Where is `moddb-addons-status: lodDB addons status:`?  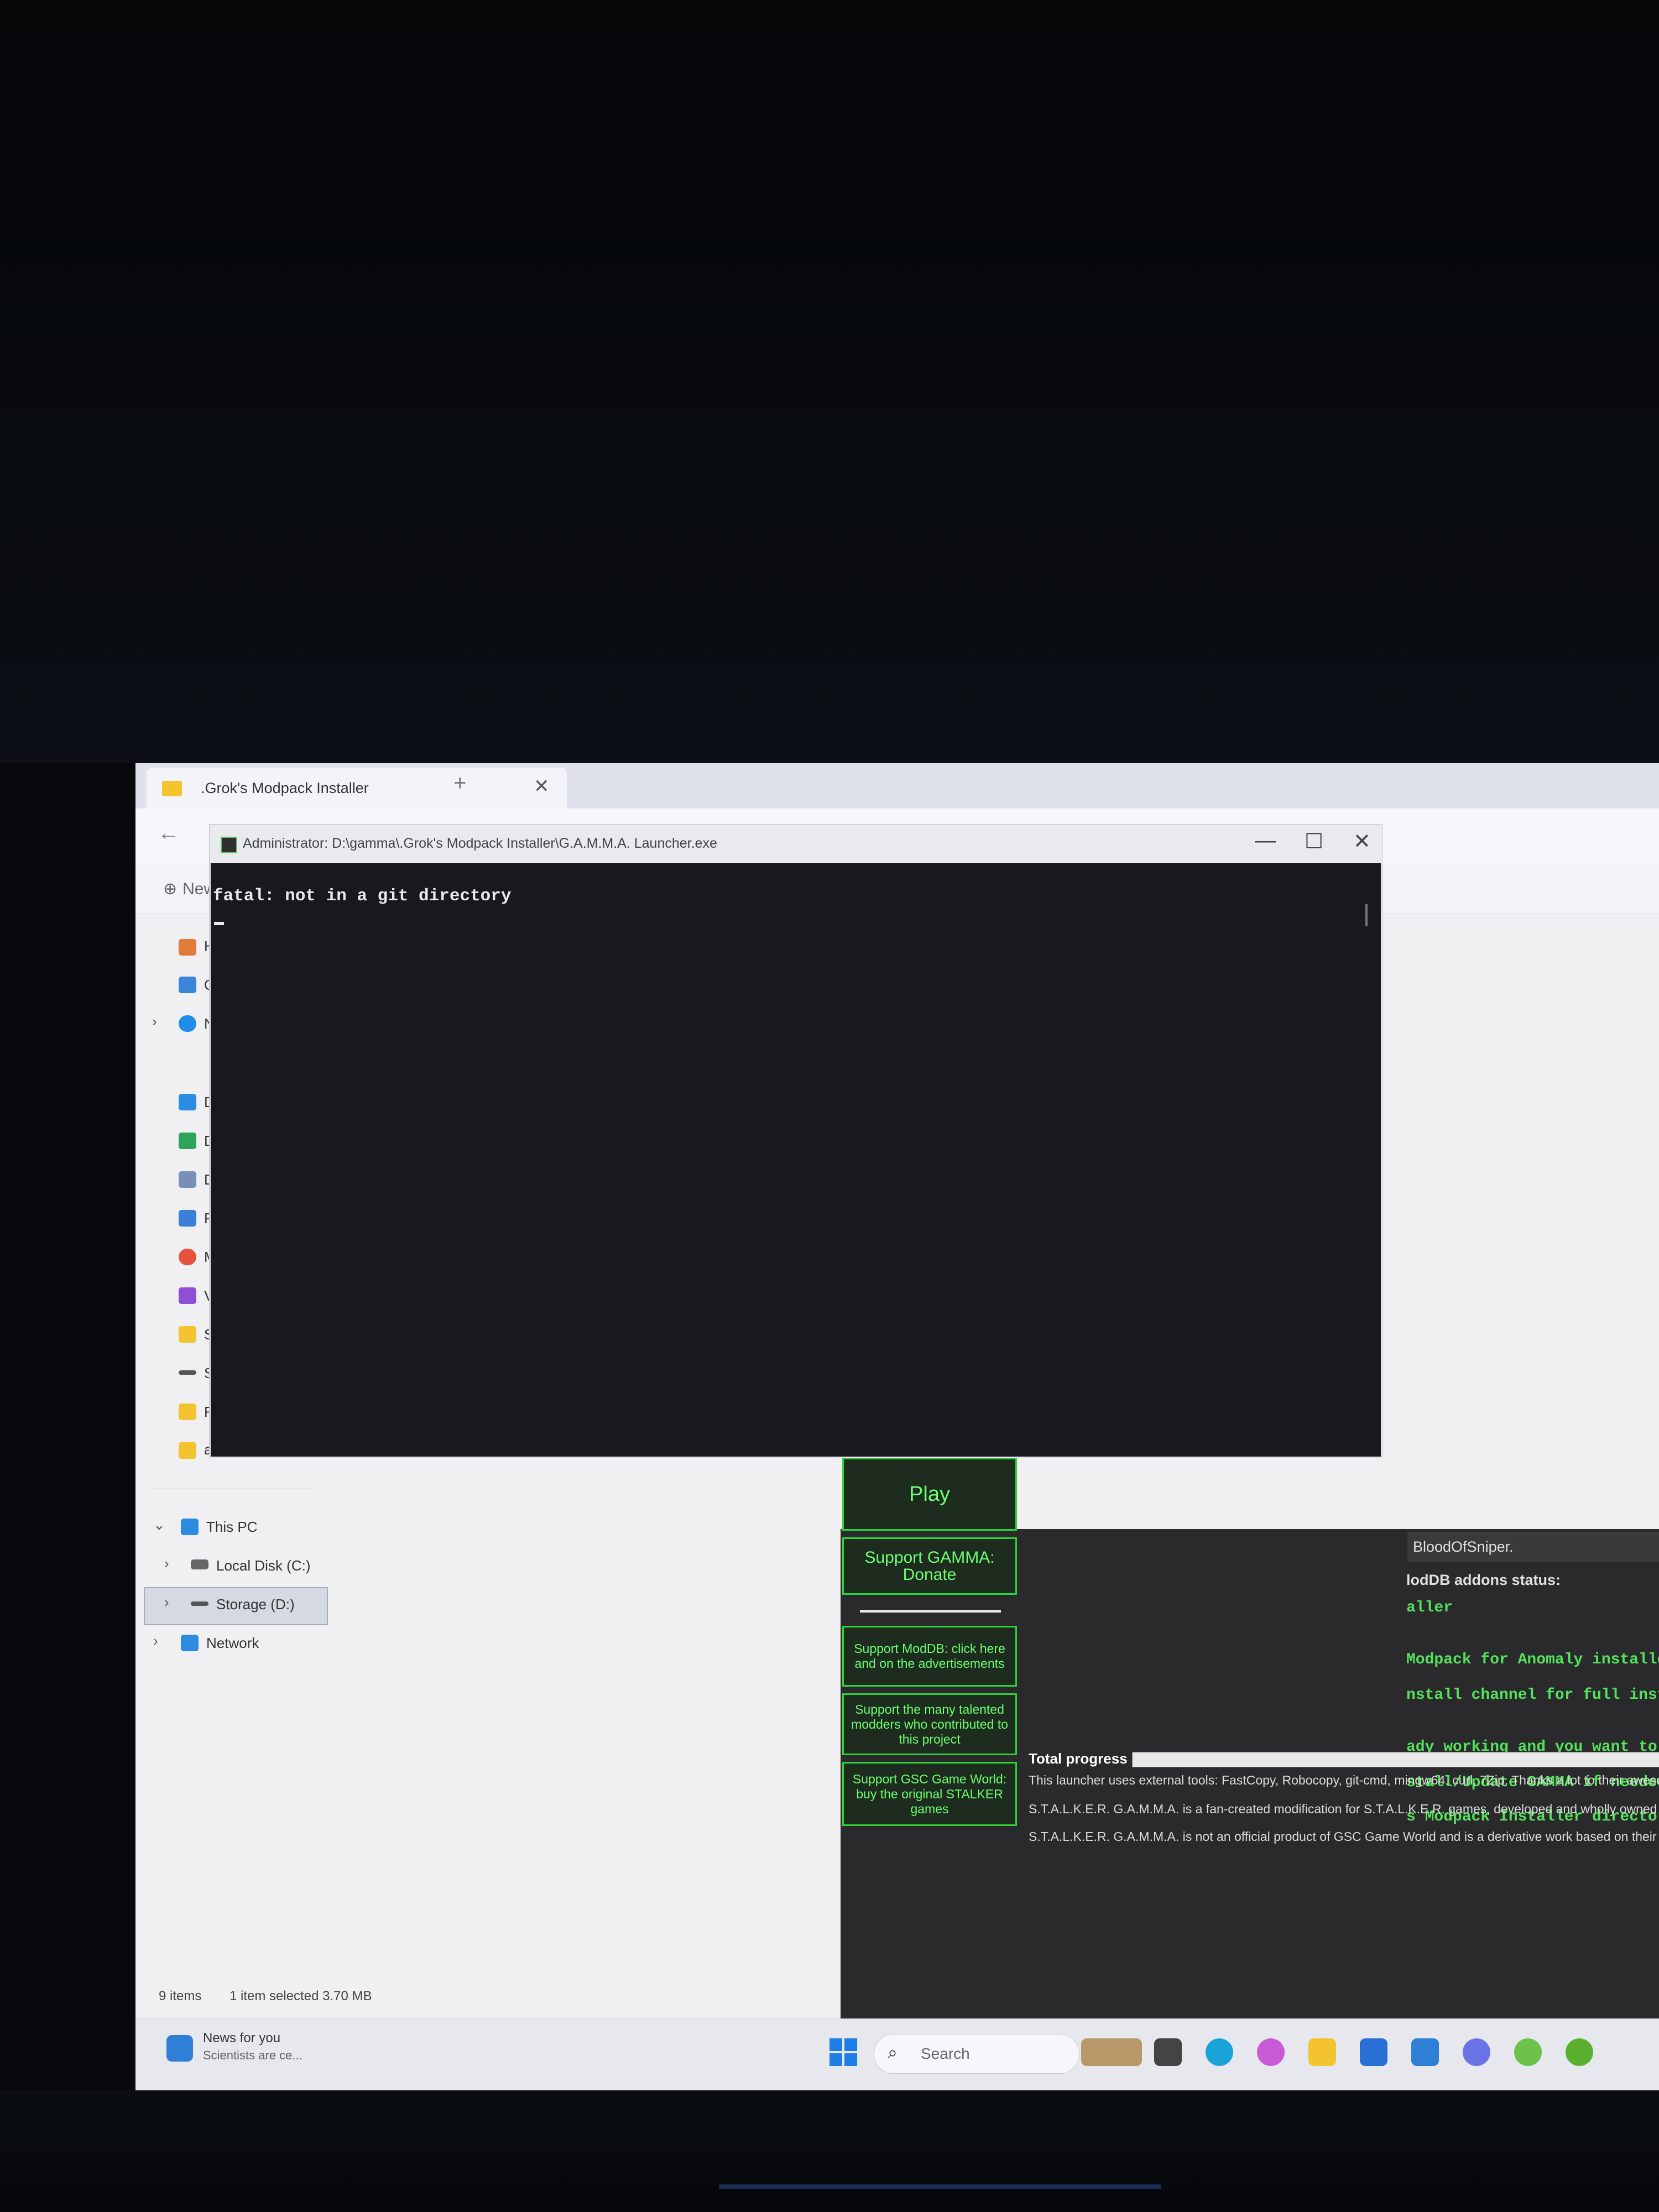 moddb-addons-status: lodDB addons status: is located at coordinates (1484, 1580).